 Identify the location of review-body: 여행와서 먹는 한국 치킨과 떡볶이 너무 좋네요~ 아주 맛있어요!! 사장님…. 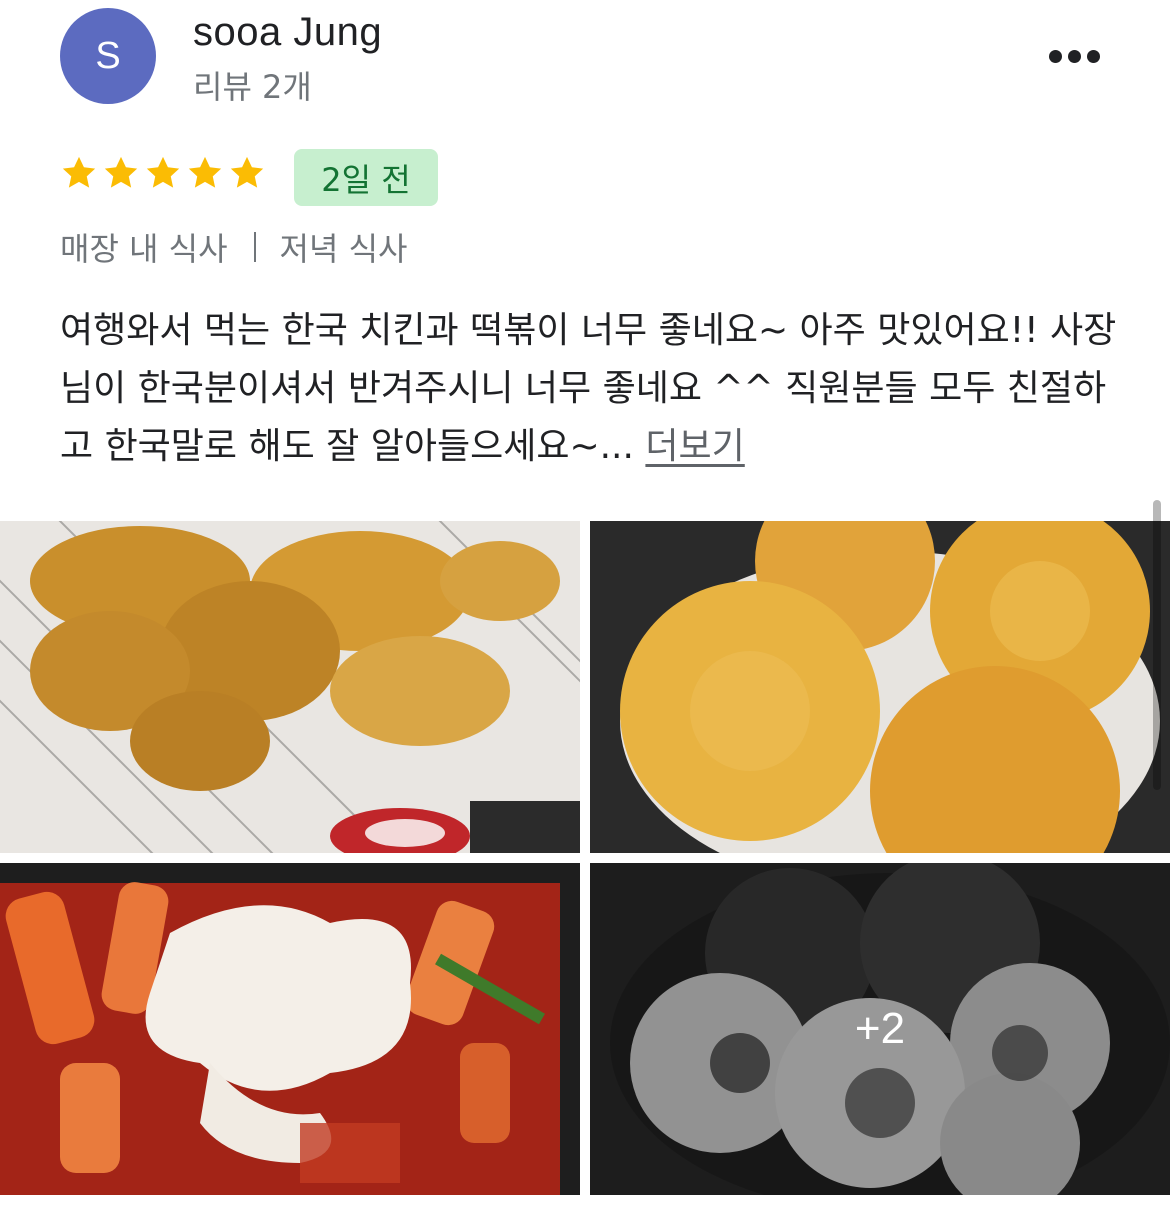
(590, 389).